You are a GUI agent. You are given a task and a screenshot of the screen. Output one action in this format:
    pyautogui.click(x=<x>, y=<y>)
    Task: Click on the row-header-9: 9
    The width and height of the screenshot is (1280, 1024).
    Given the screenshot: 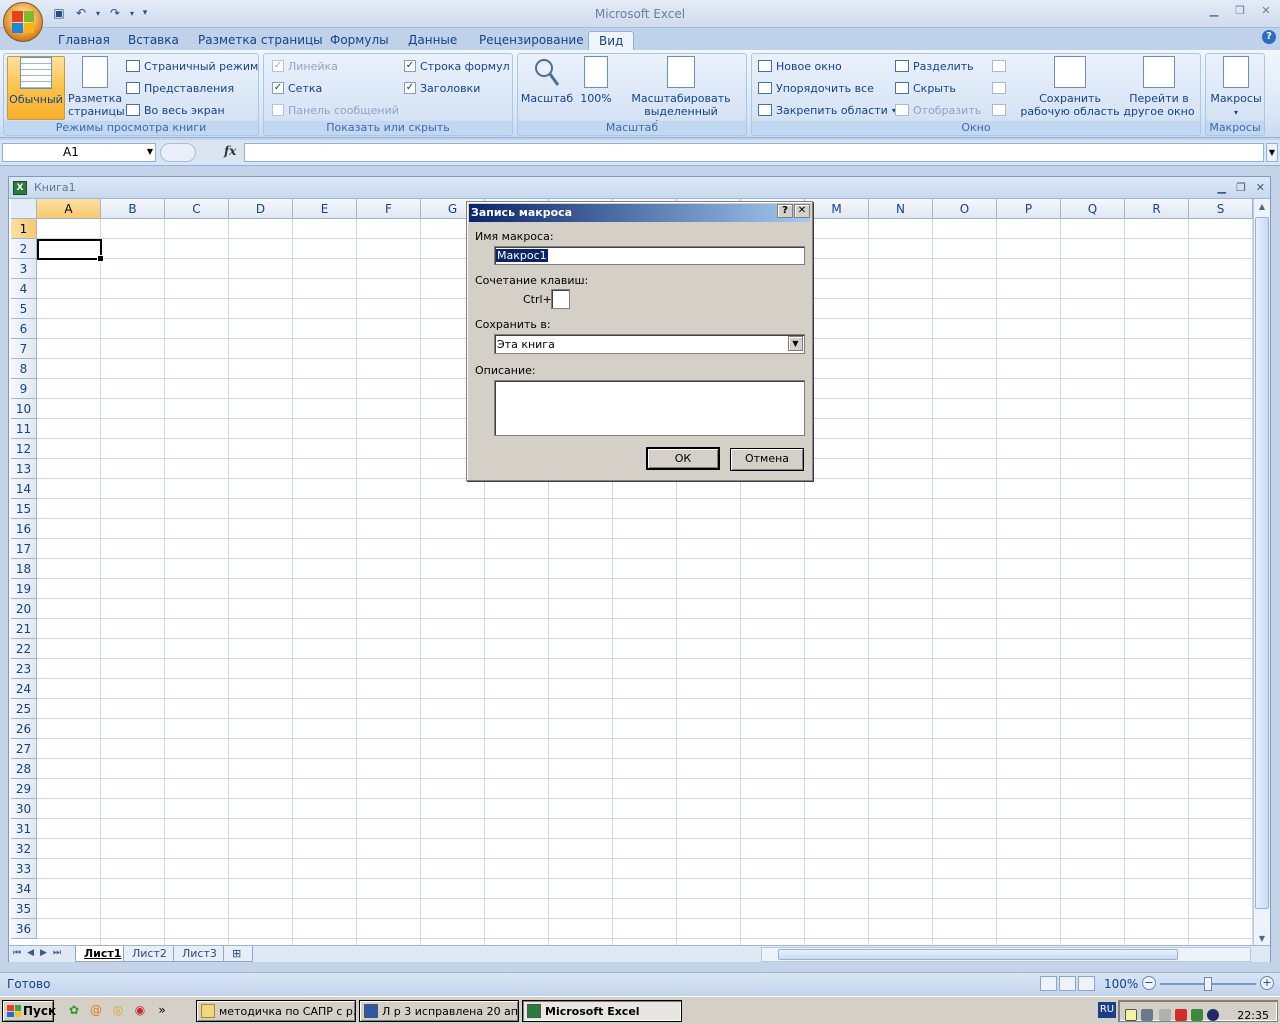 What is the action you would take?
    pyautogui.click(x=24, y=389)
    